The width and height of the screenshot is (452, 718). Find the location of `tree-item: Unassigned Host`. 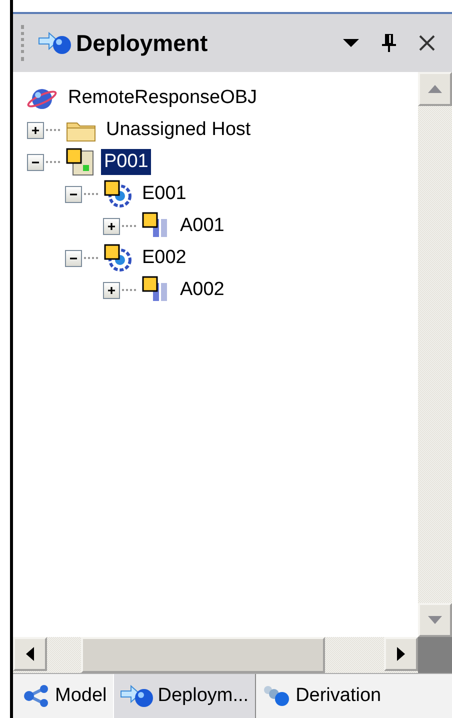

tree-item: Unassigned Host is located at coordinates (178, 130).